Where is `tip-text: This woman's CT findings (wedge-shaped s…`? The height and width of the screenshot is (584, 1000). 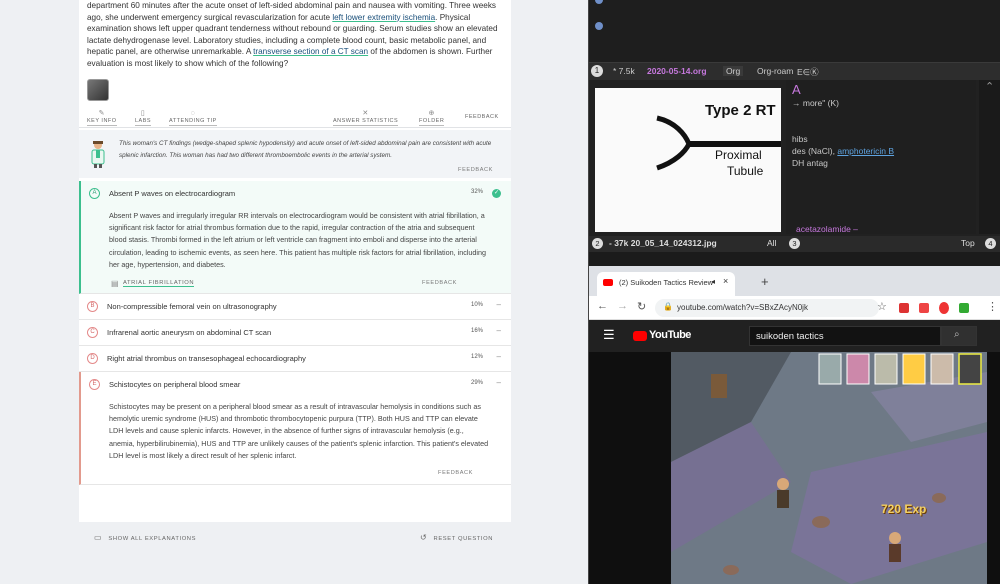 tip-text: This woman's CT findings (wedge-shaped s… is located at coordinates (305, 149).